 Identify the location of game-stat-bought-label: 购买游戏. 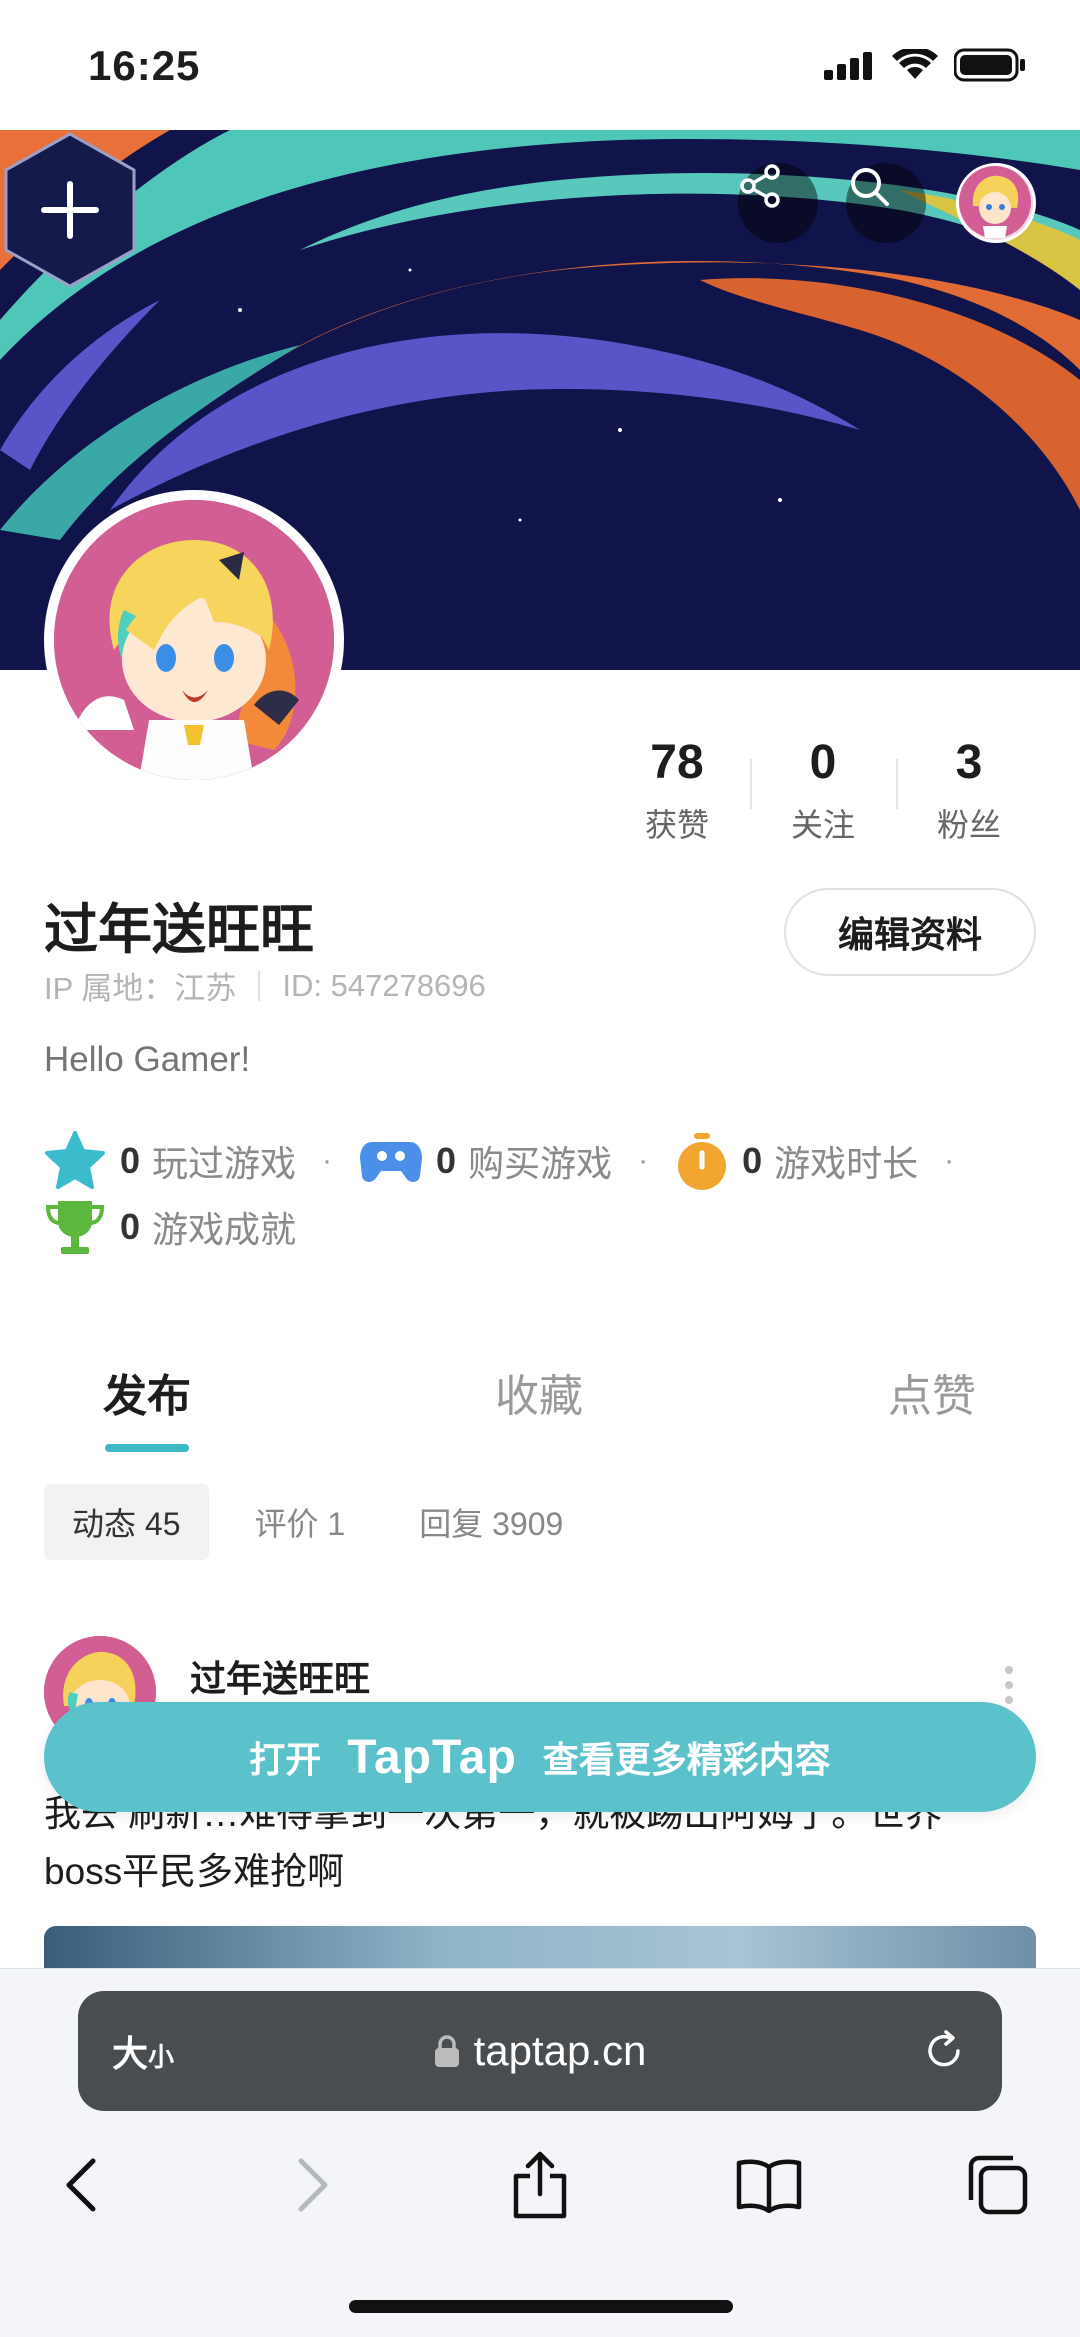
(540, 1163).